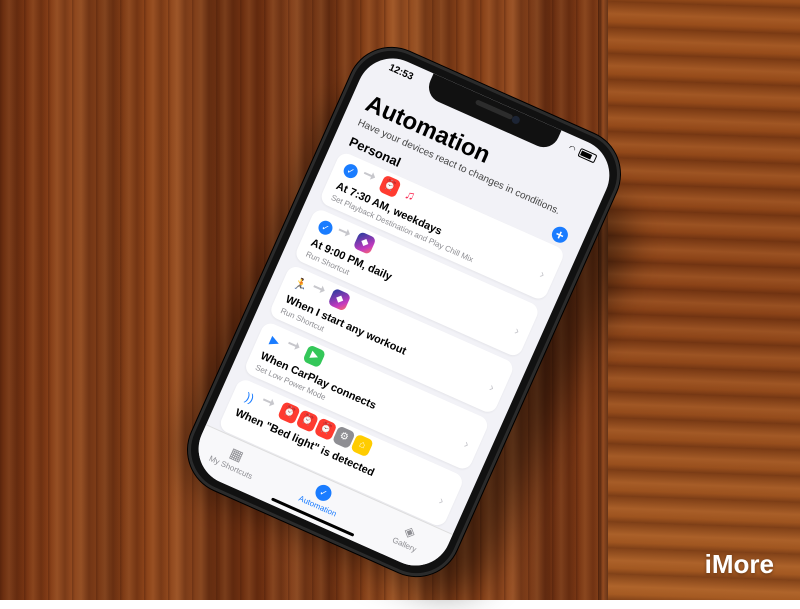 The width and height of the screenshot is (800, 609). I want to click on home-icon: ⌂, so click(362, 445).